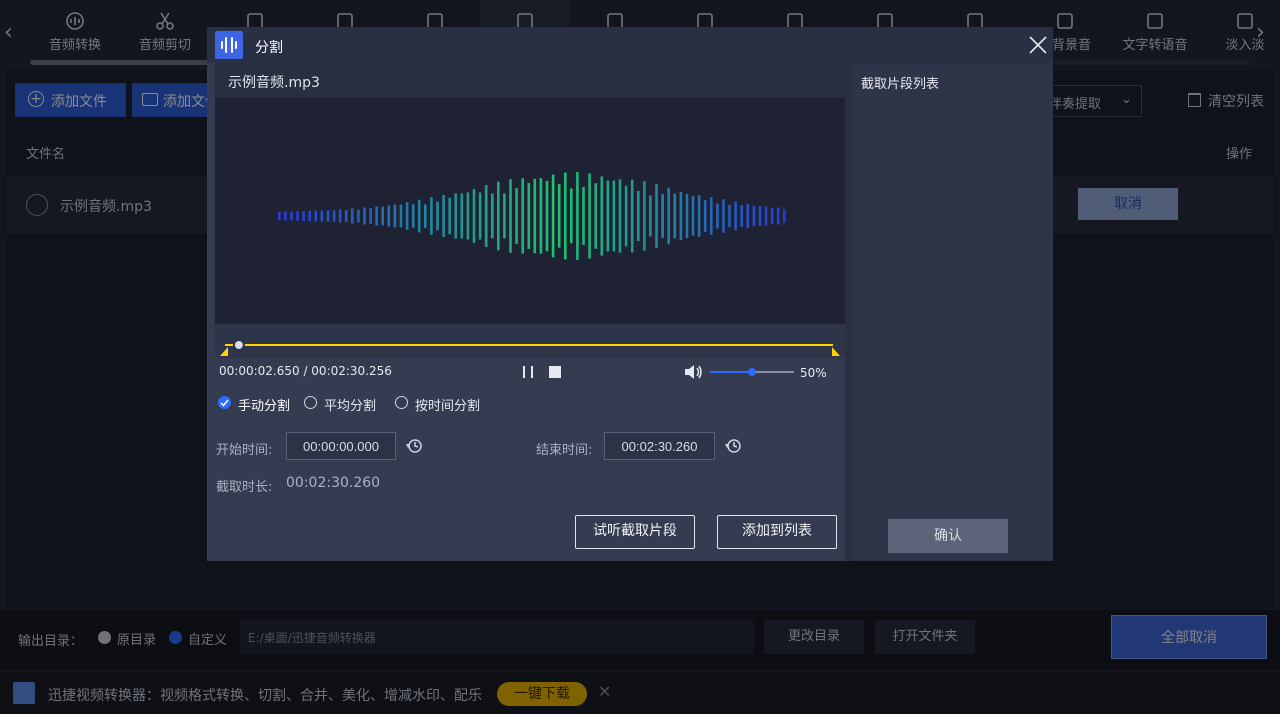 Image resolution: width=1280 pixels, height=714 pixels. I want to click on clear-list-label: 清空列表, so click(1236, 102).